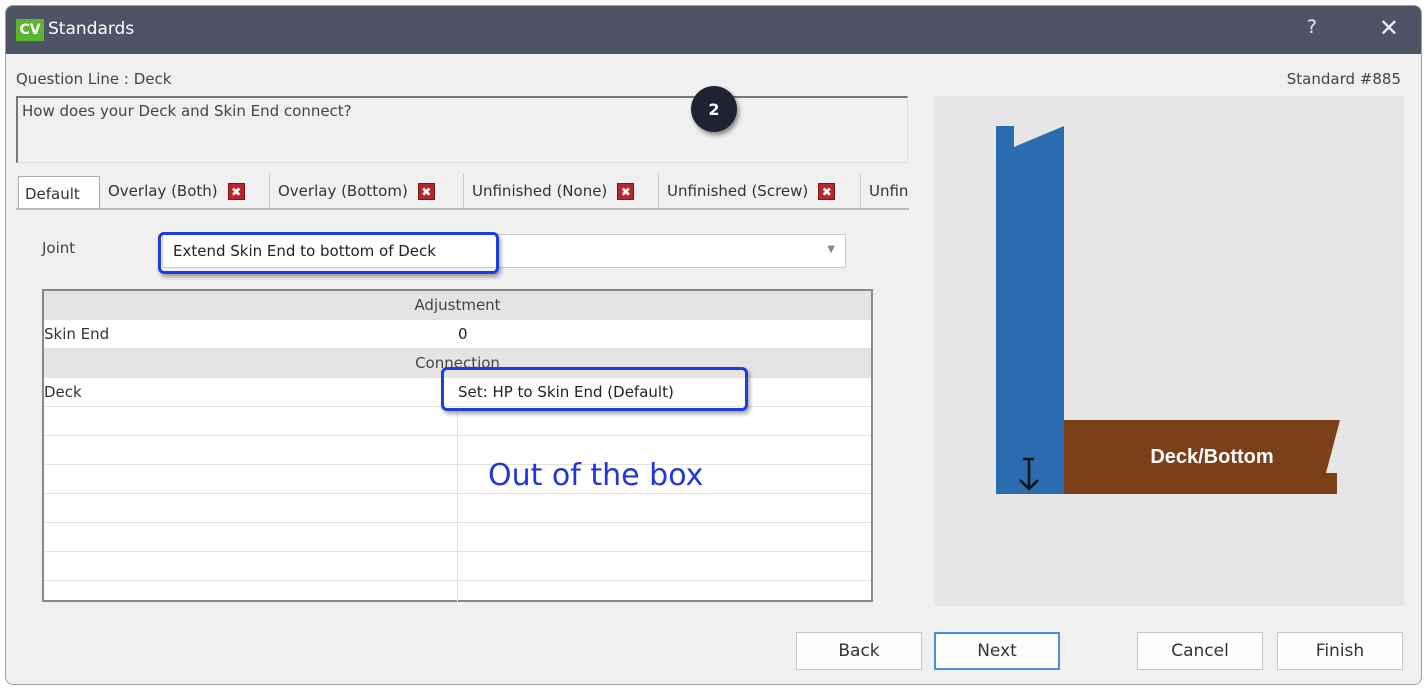  I want to click on window-title: Standards, so click(91, 29).